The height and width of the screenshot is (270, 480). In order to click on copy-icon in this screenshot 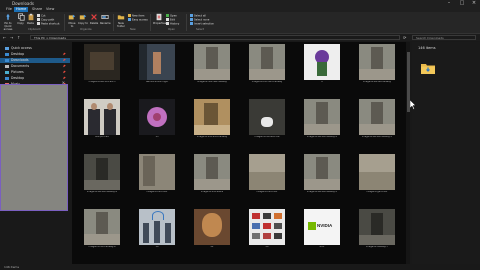, I will do `click(21, 17)`.